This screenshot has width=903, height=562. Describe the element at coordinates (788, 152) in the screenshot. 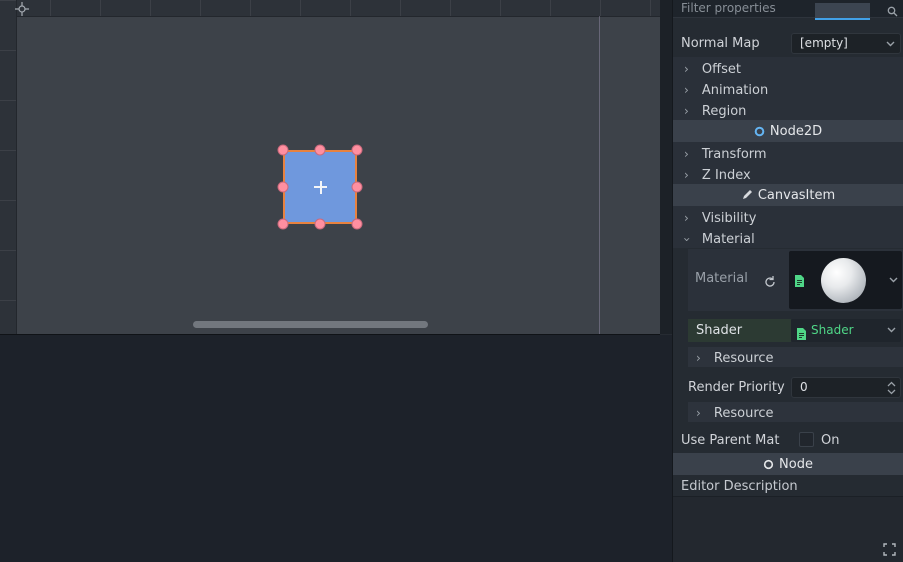

I see `section-transform: › Transform` at that location.